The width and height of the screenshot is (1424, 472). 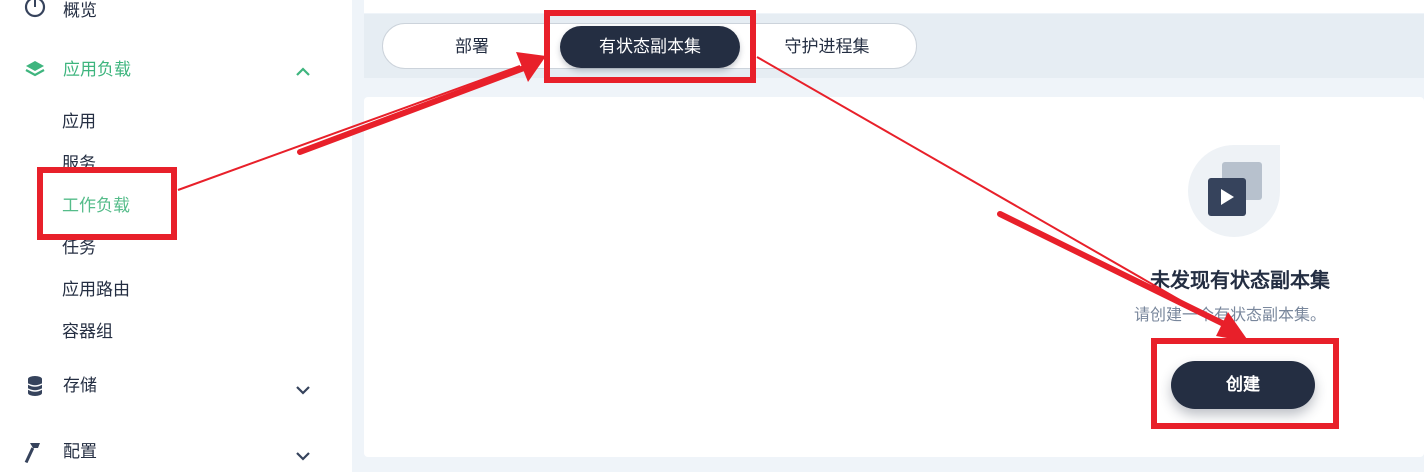 What do you see at coordinates (176, 20) in the screenshot?
I see `sidebar-item-overview: 概览` at bounding box center [176, 20].